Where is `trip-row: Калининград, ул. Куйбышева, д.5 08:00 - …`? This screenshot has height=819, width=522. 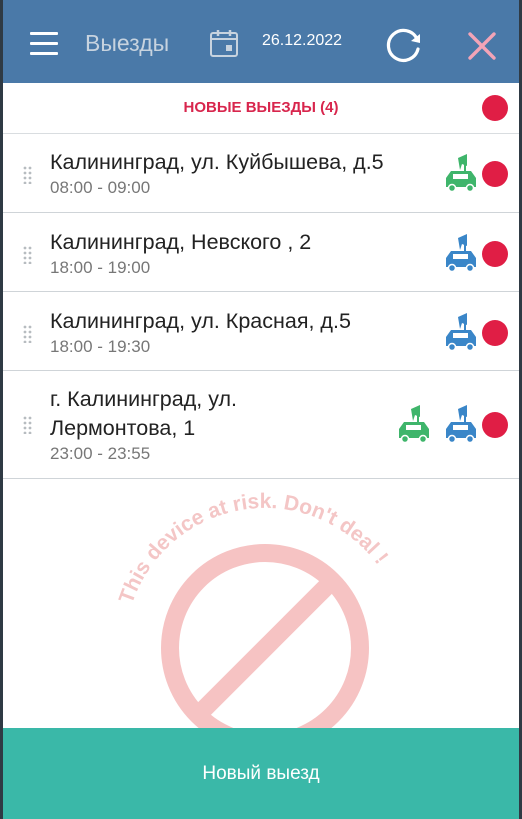
trip-row: Калининград, ул. Куйбышева, д.5 08:00 - … is located at coordinates (261, 173).